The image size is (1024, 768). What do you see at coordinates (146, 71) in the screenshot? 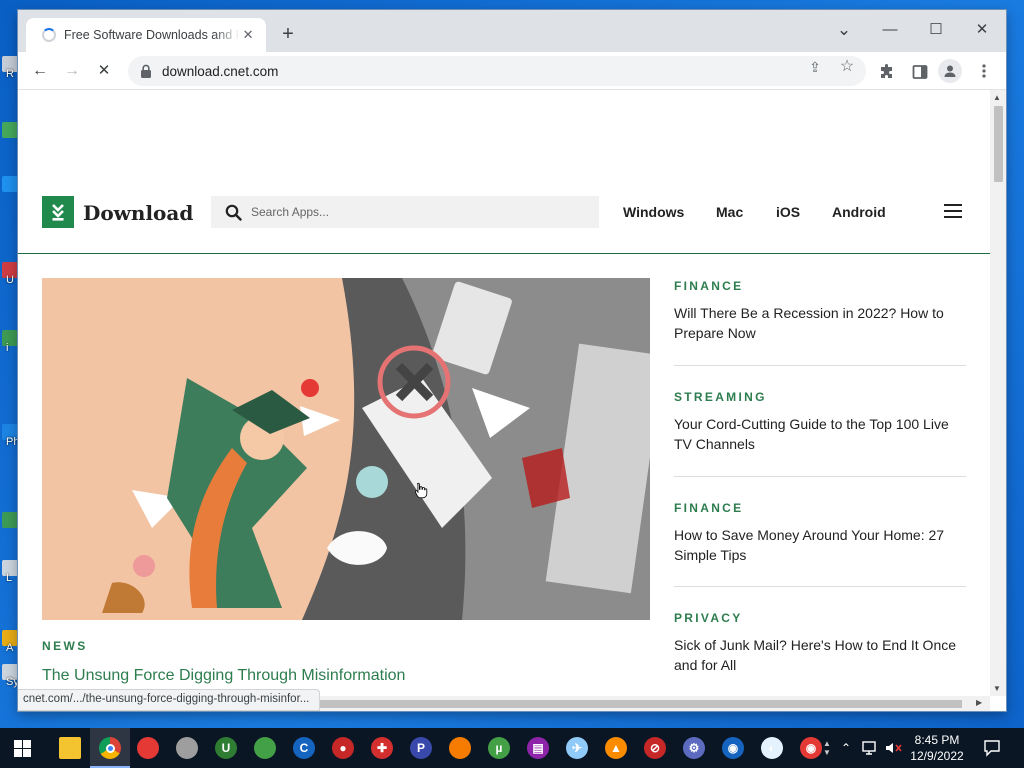
I see `lock-icon` at bounding box center [146, 71].